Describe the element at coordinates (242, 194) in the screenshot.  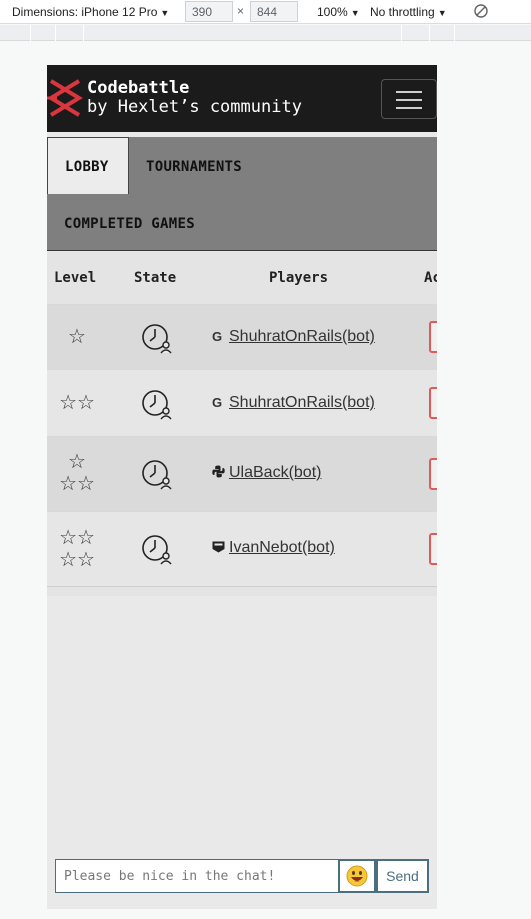
I see `lobby-tabs: LOBBY TOURNAMENTS COMPLETED GAMES` at that location.